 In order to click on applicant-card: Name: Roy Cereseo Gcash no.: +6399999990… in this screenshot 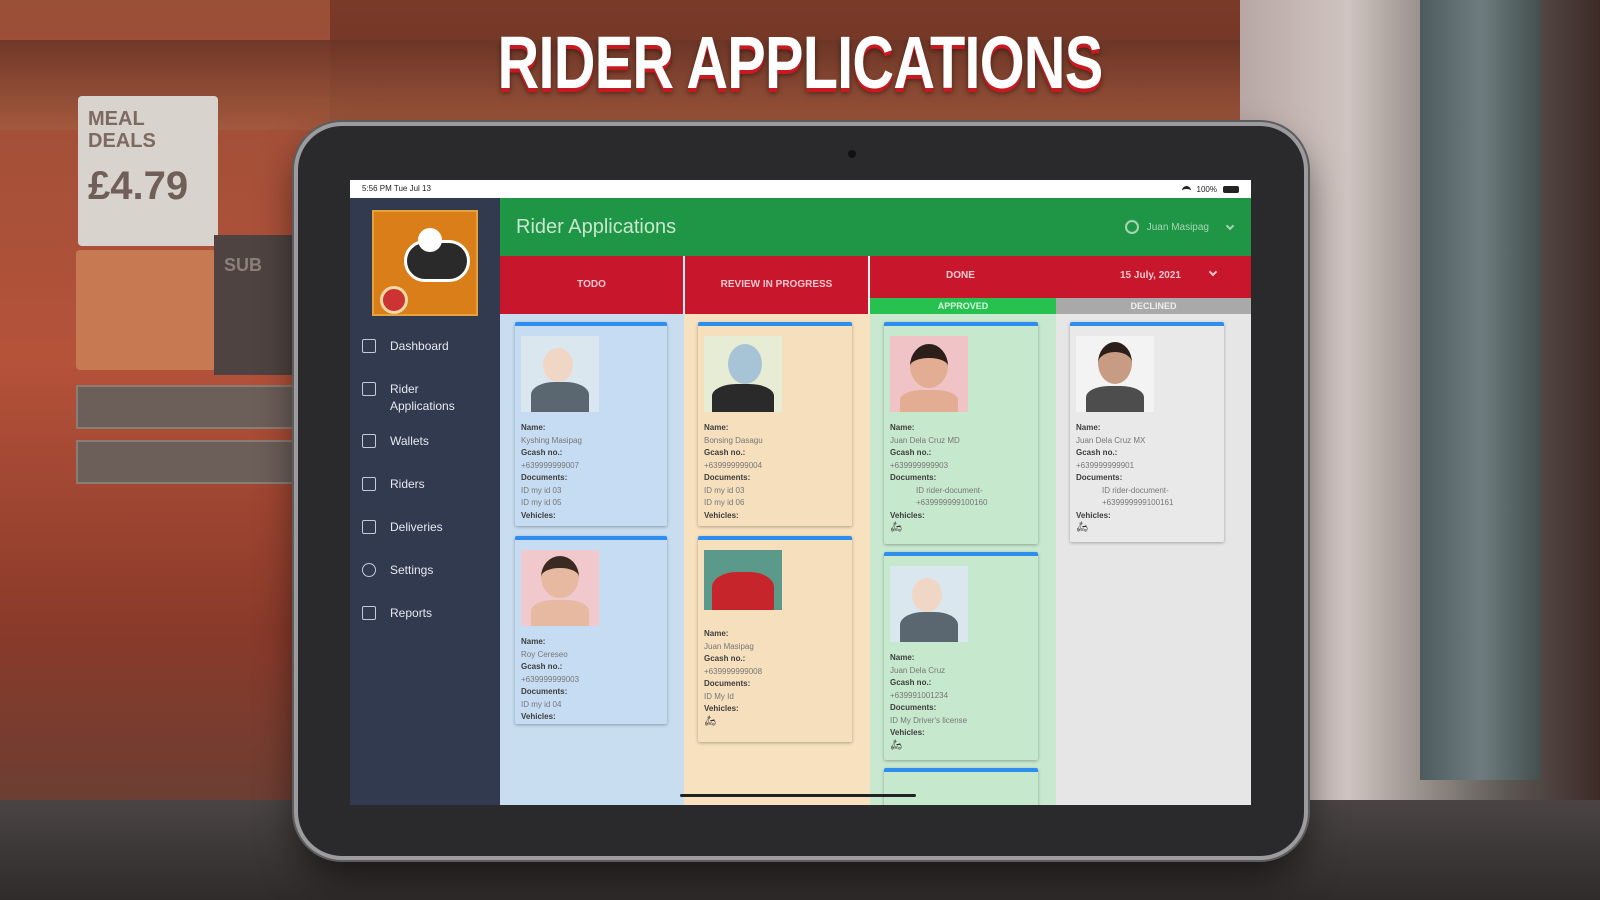, I will do `click(591, 630)`.